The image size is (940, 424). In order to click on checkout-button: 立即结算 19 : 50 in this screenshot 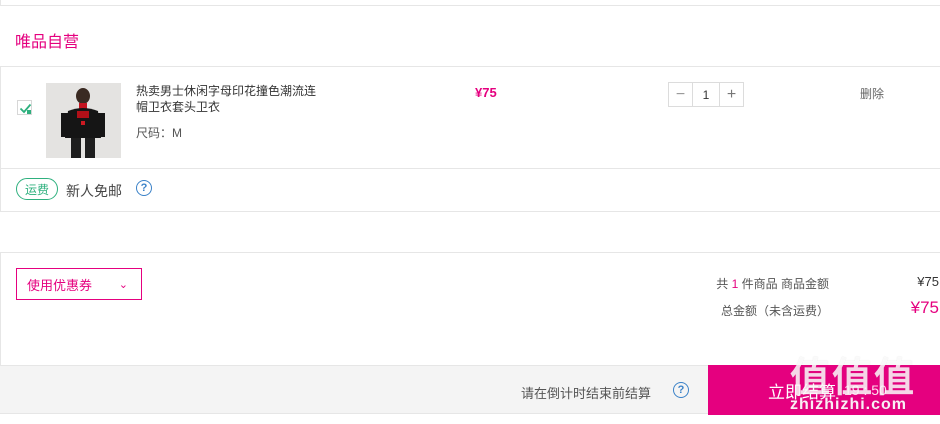, I will do `click(824, 390)`.